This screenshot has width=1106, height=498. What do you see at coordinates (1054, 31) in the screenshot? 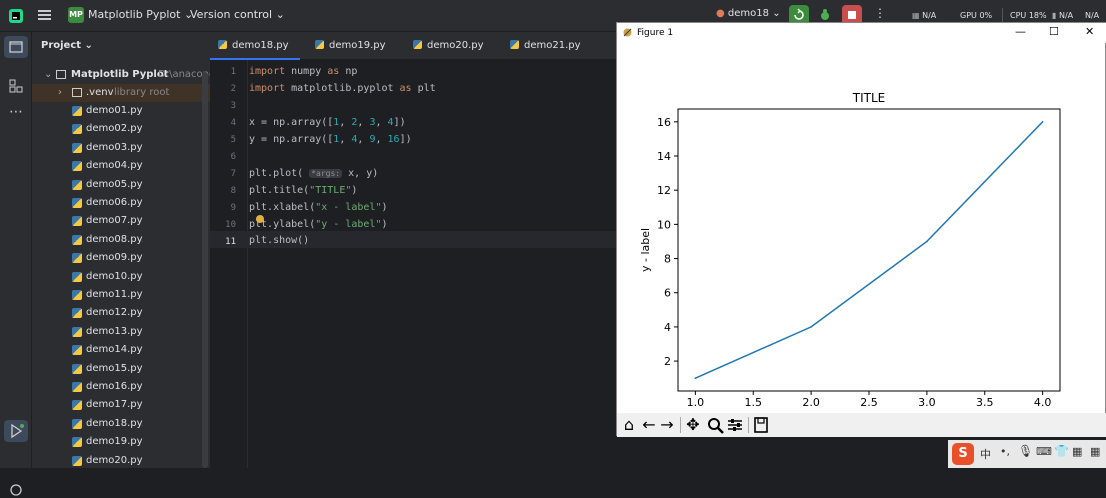
I see `maximize-button: ☐` at bounding box center [1054, 31].